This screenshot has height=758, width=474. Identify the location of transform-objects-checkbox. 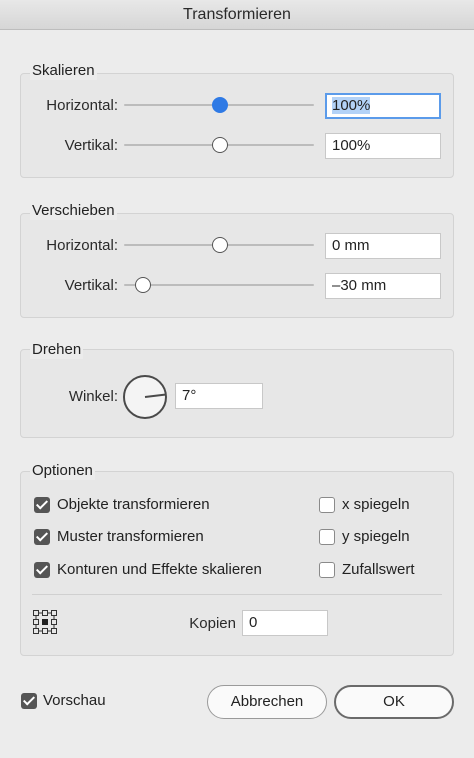
(42, 505).